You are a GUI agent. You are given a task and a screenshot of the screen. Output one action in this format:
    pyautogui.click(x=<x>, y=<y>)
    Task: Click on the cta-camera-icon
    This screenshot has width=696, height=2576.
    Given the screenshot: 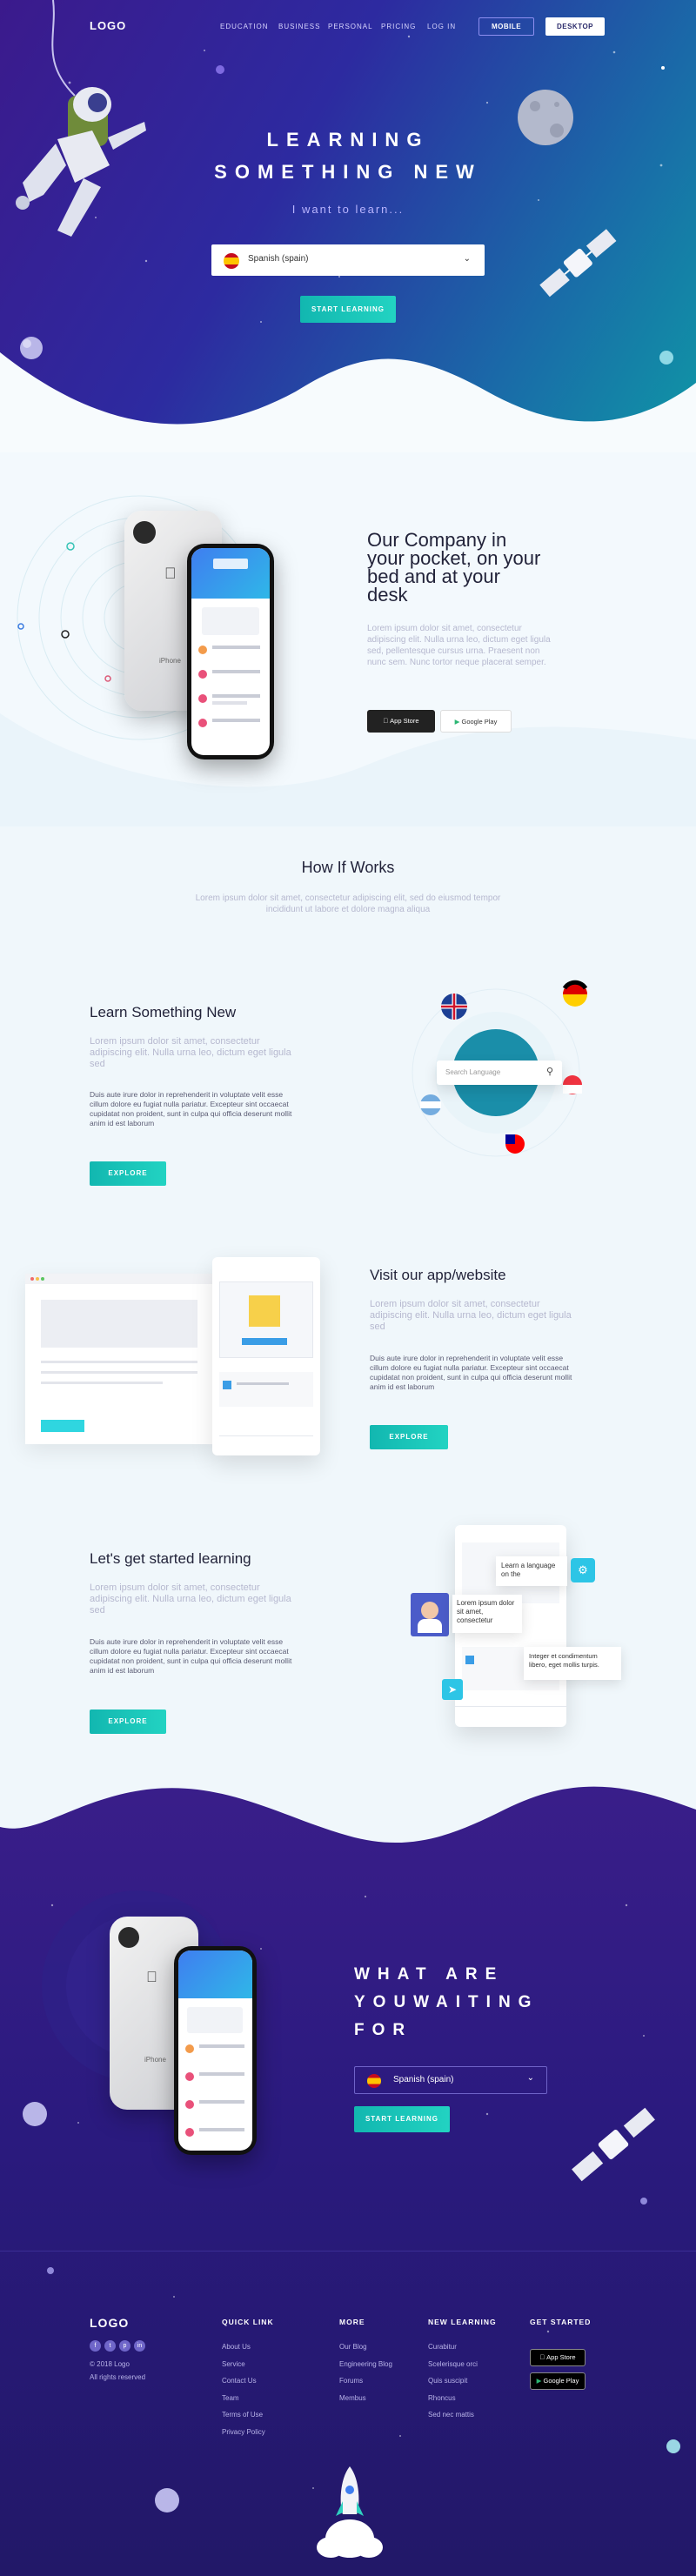 What is the action you would take?
    pyautogui.click(x=128, y=1937)
    